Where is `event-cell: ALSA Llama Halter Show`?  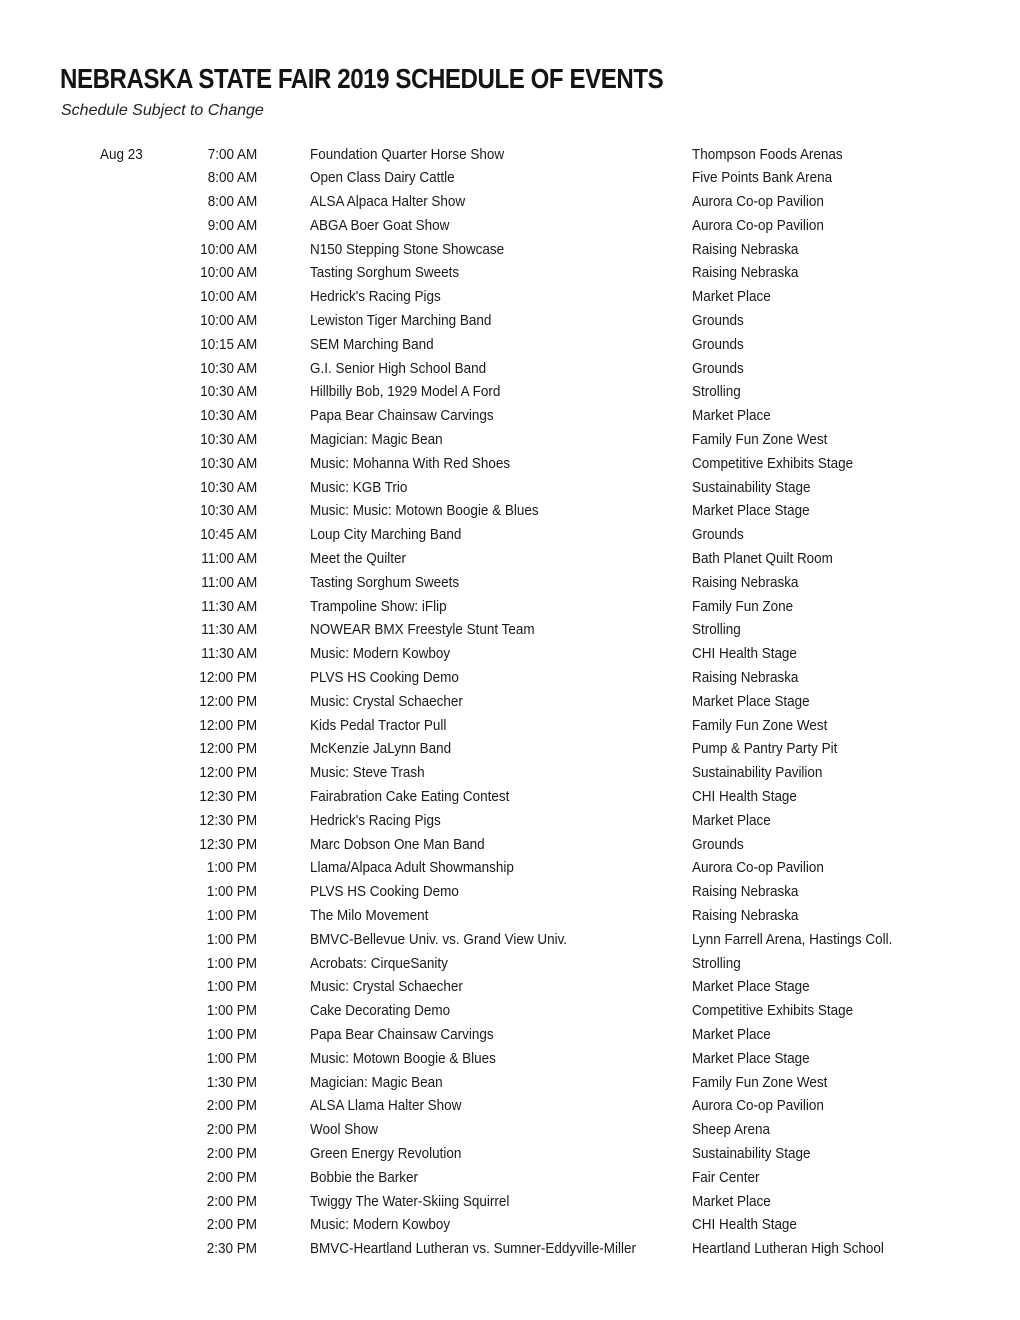
event-cell: ALSA Llama Halter Show is located at coordinates (386, 1106).